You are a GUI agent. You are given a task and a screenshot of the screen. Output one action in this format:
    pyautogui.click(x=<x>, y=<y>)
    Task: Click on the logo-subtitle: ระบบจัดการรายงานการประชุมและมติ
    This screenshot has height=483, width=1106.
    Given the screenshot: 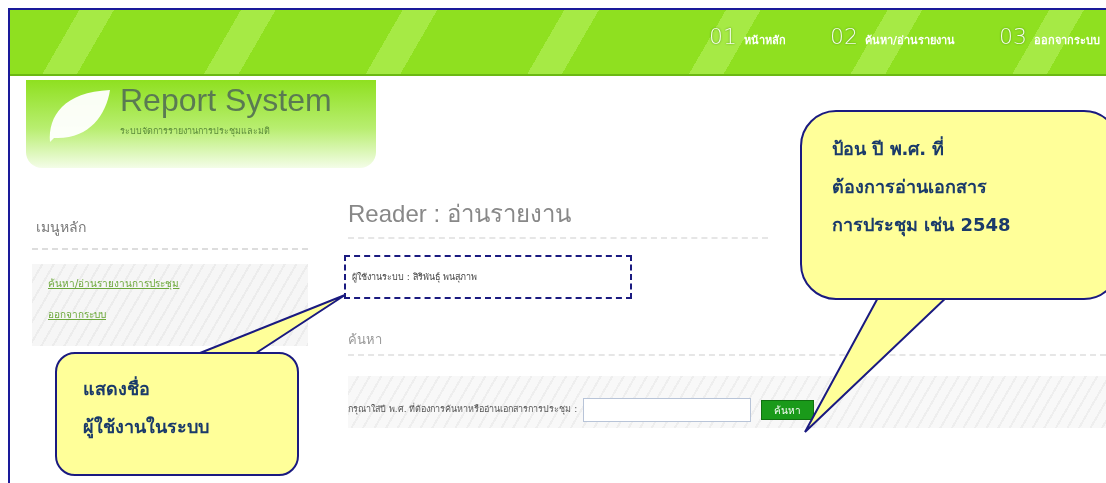 What is the action you would take?
    pyautogui.click(x=195, y=131)
    